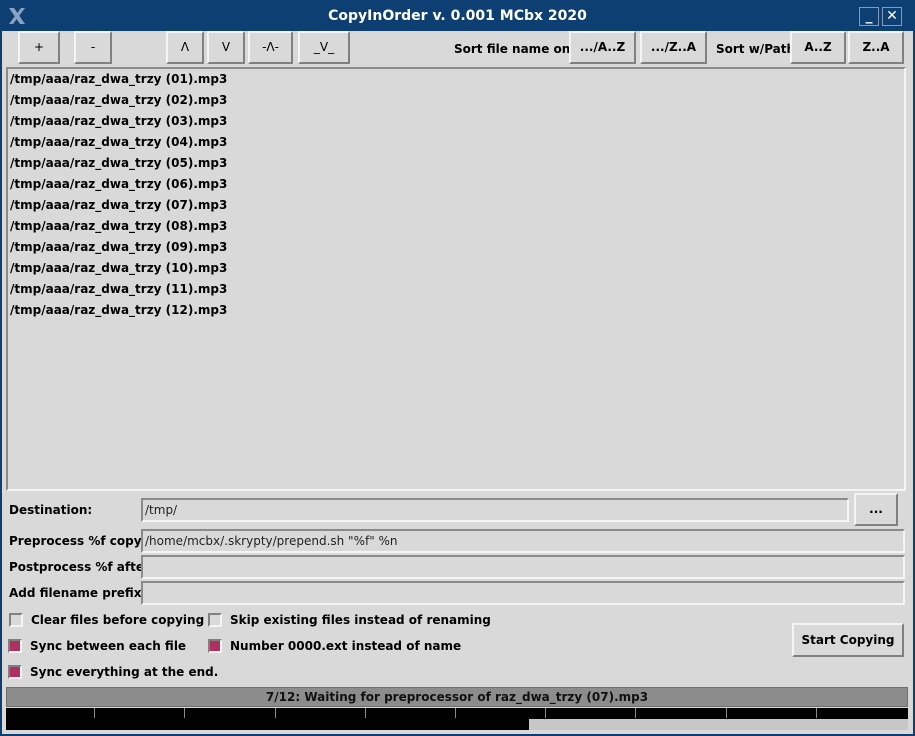 Image resolution: width=915 pixels, height=736 pixels. What do you see at coordinates (456, 121) in the screenshot?
I see `list-item: /tmp/aaa/raz_dwa_trzy (03).mp3` at bounding box center [456, 121].